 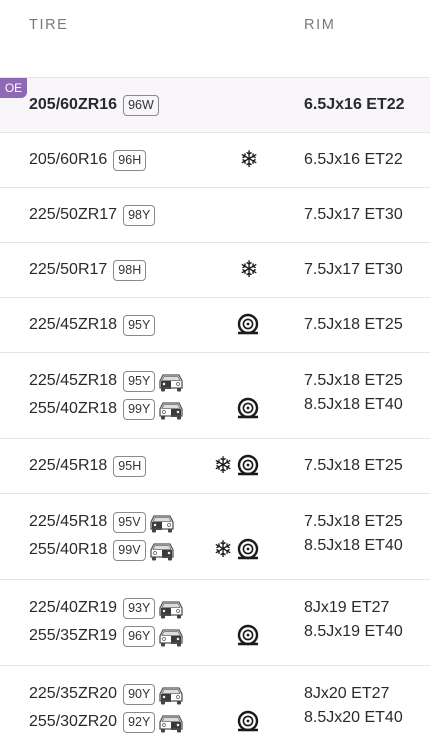 I want to click on tire-size-line: 225/35ZR20 90Y, so click(x=106, y=694).